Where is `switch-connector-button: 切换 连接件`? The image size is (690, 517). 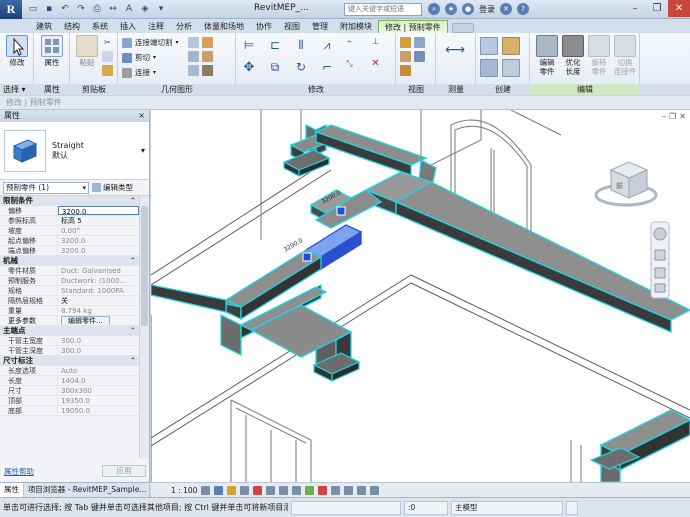 switch-connector-button: 切换 连接件 is located at coordinates (625, 55).